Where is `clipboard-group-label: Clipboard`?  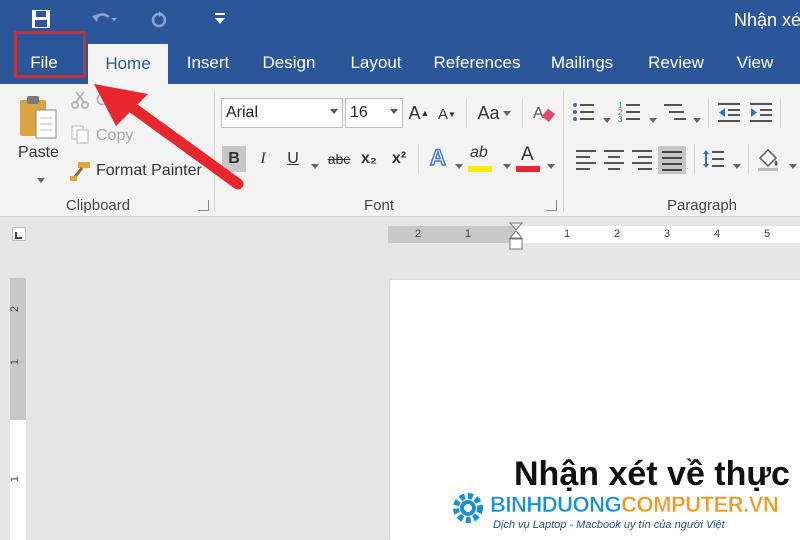 clipboard-group-label: Clipboard is located at coordinates (98, 205).